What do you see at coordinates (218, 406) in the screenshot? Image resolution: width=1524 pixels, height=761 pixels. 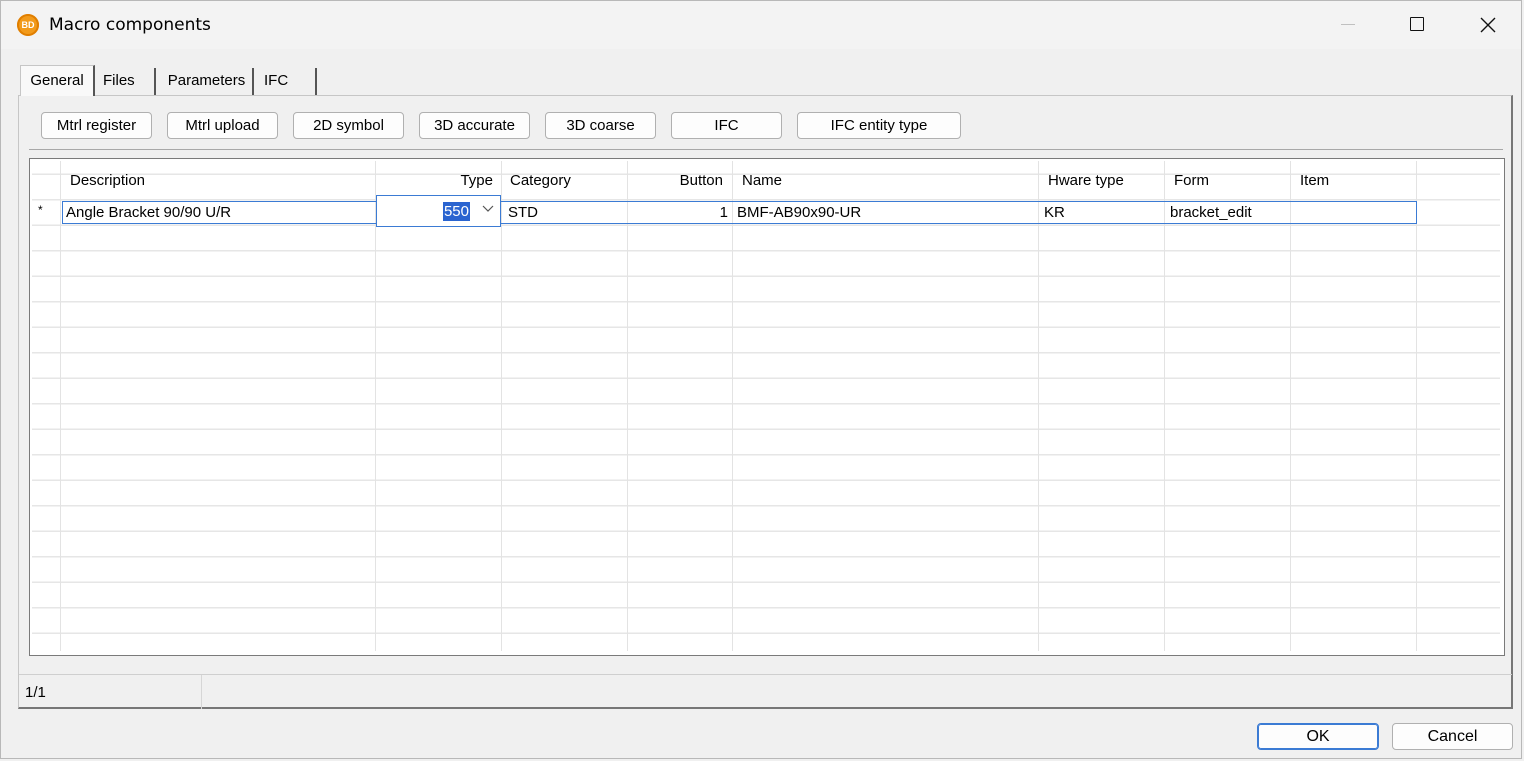 I see `column-description` at bounding box center [218, 406].